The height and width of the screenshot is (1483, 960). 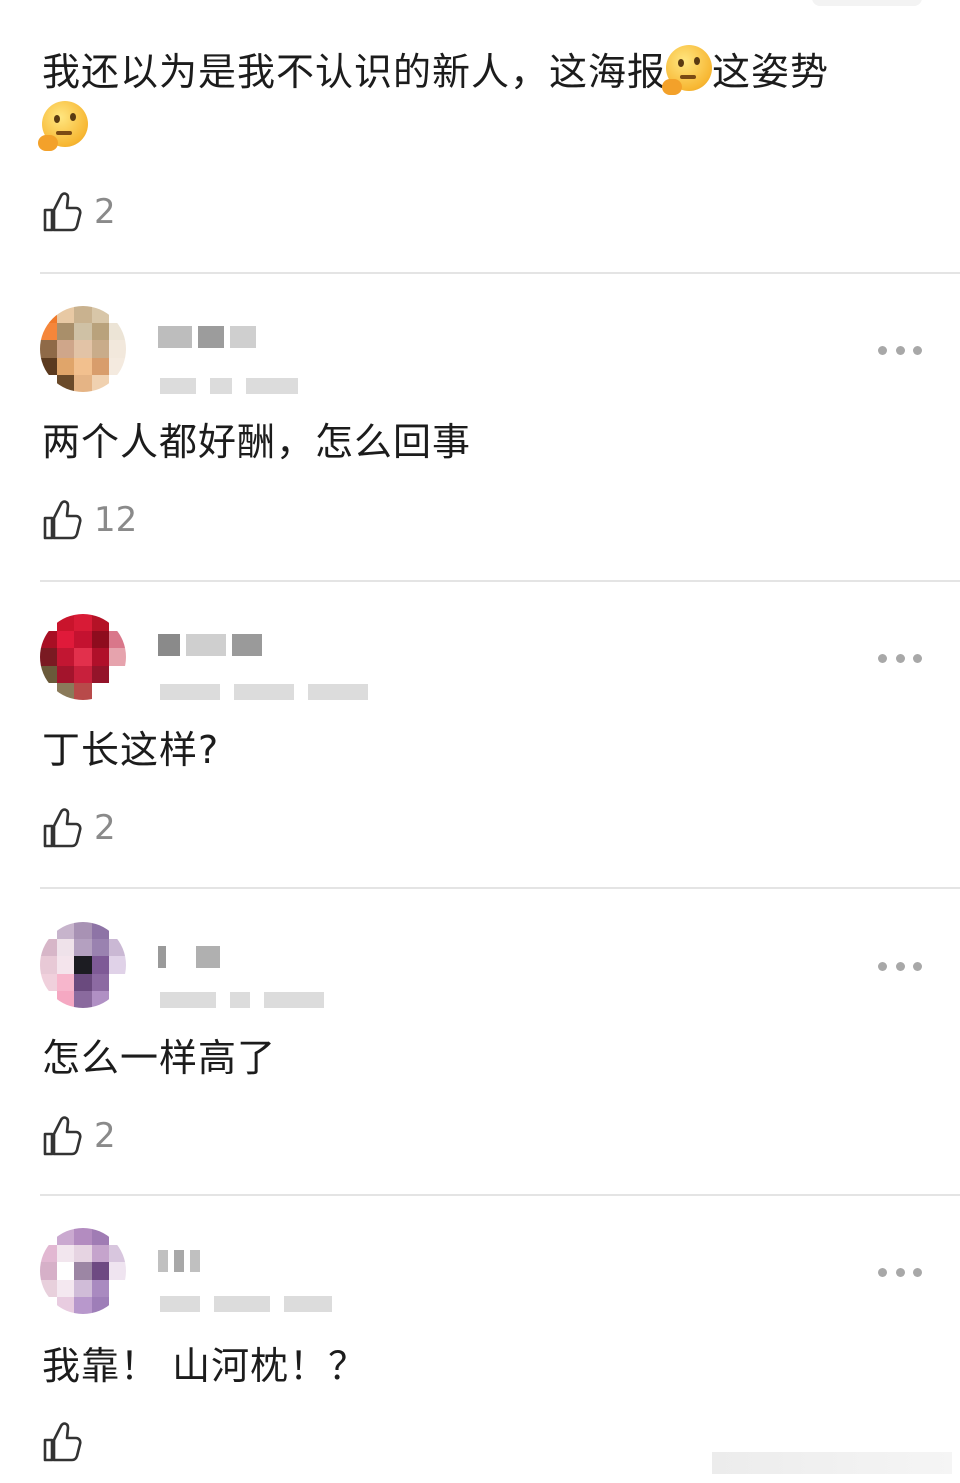 What do you see at coordinates (89, 520) in the screenshot?
I see `like-button: 12` at bounding box center [89, 520].